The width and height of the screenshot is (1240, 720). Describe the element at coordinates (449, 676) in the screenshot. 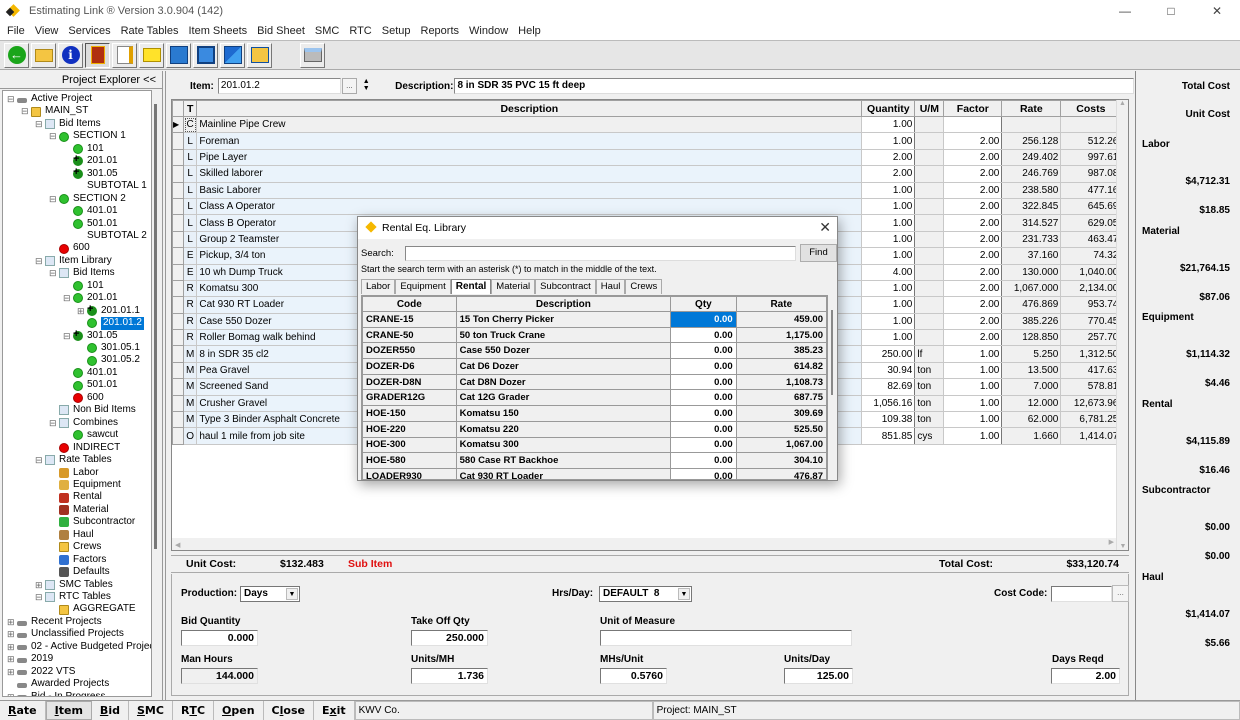

I see `units-mh-field: 1.736` at that location.